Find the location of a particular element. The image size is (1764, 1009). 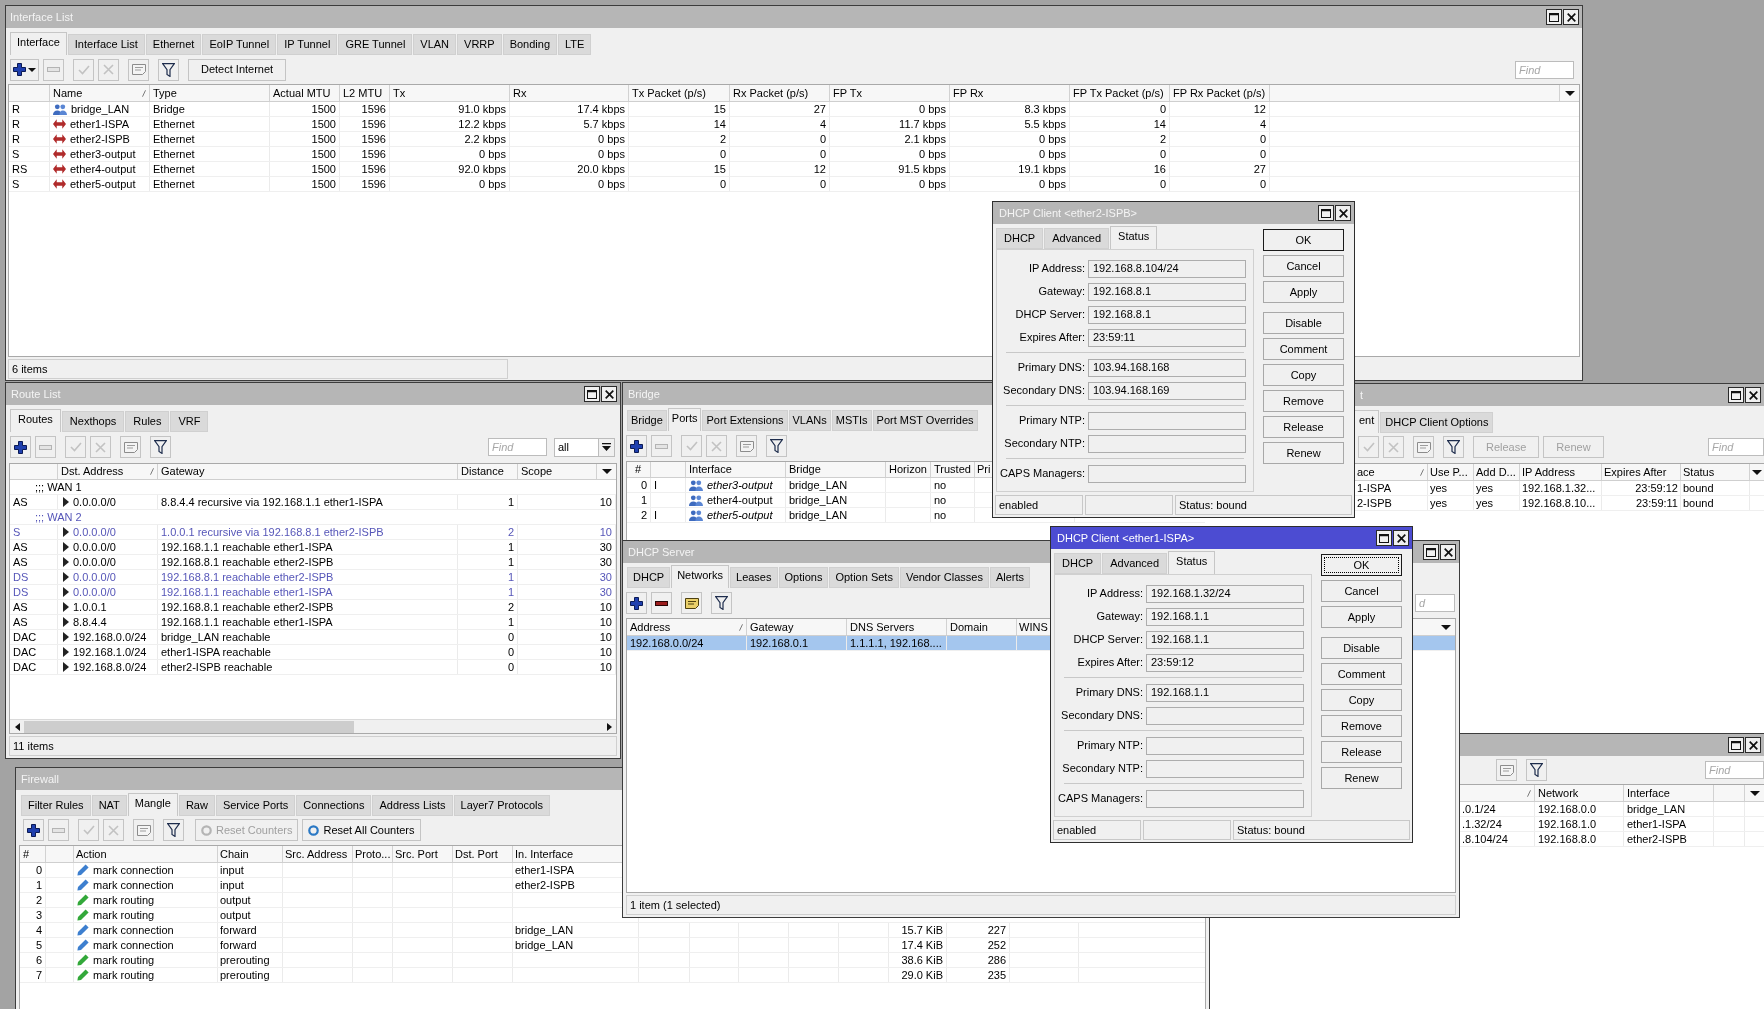

column-header: Interface is located at coordinates (1648, 793).